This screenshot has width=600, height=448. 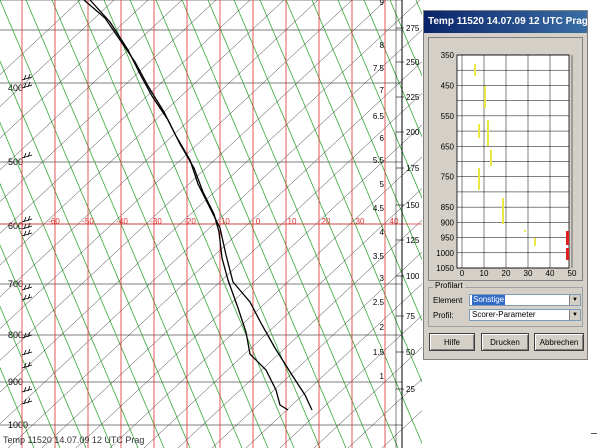 What do you see at coordinates (292, 221) in the screenshot?
I see `temperature-label: 10` at bounding box center [292, 221].